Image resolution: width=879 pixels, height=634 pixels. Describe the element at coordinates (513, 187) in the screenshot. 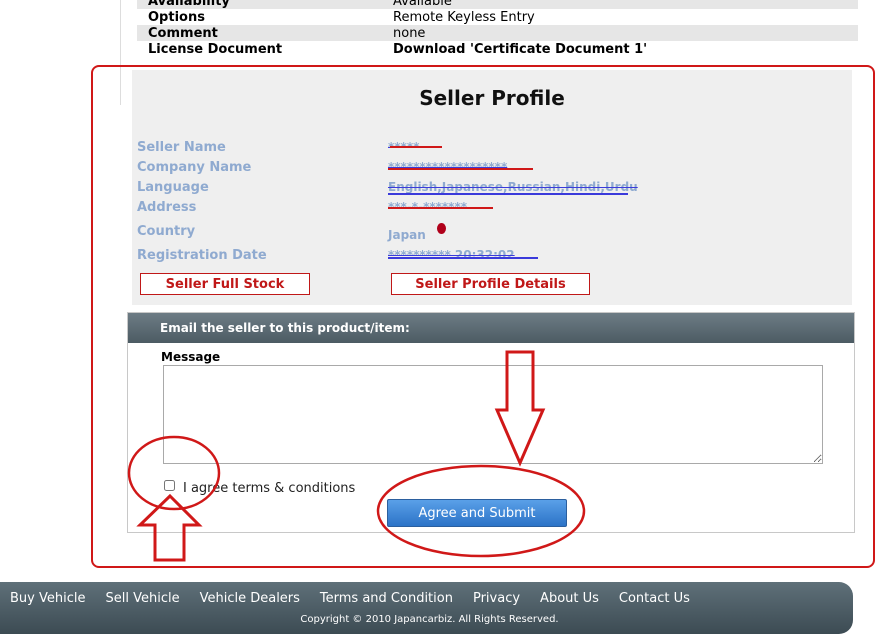

I see `language-value: English,Japanese,Russian,Hindi,Urdu` at that location.